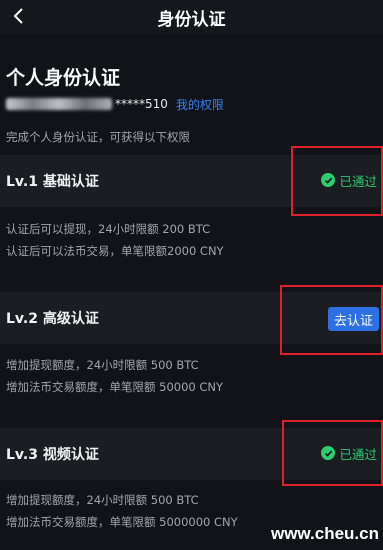  I want to click on hero-title: 个人身份认证, so click(63, 78).